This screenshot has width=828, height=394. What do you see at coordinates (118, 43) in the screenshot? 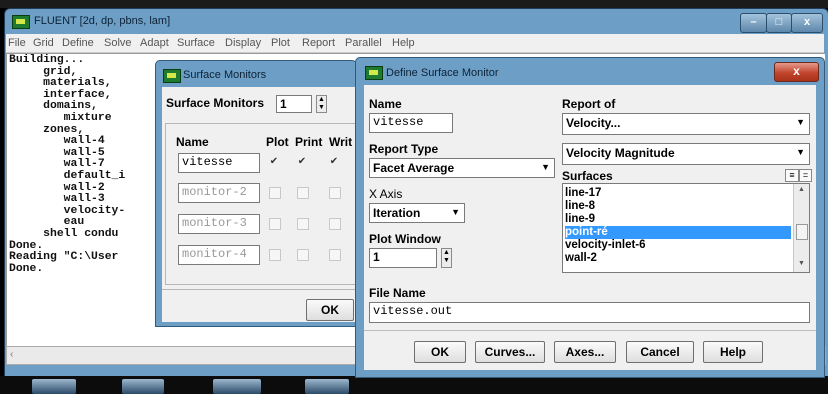
I see `menu-solve: Solve` at bounding box center [118, 43].